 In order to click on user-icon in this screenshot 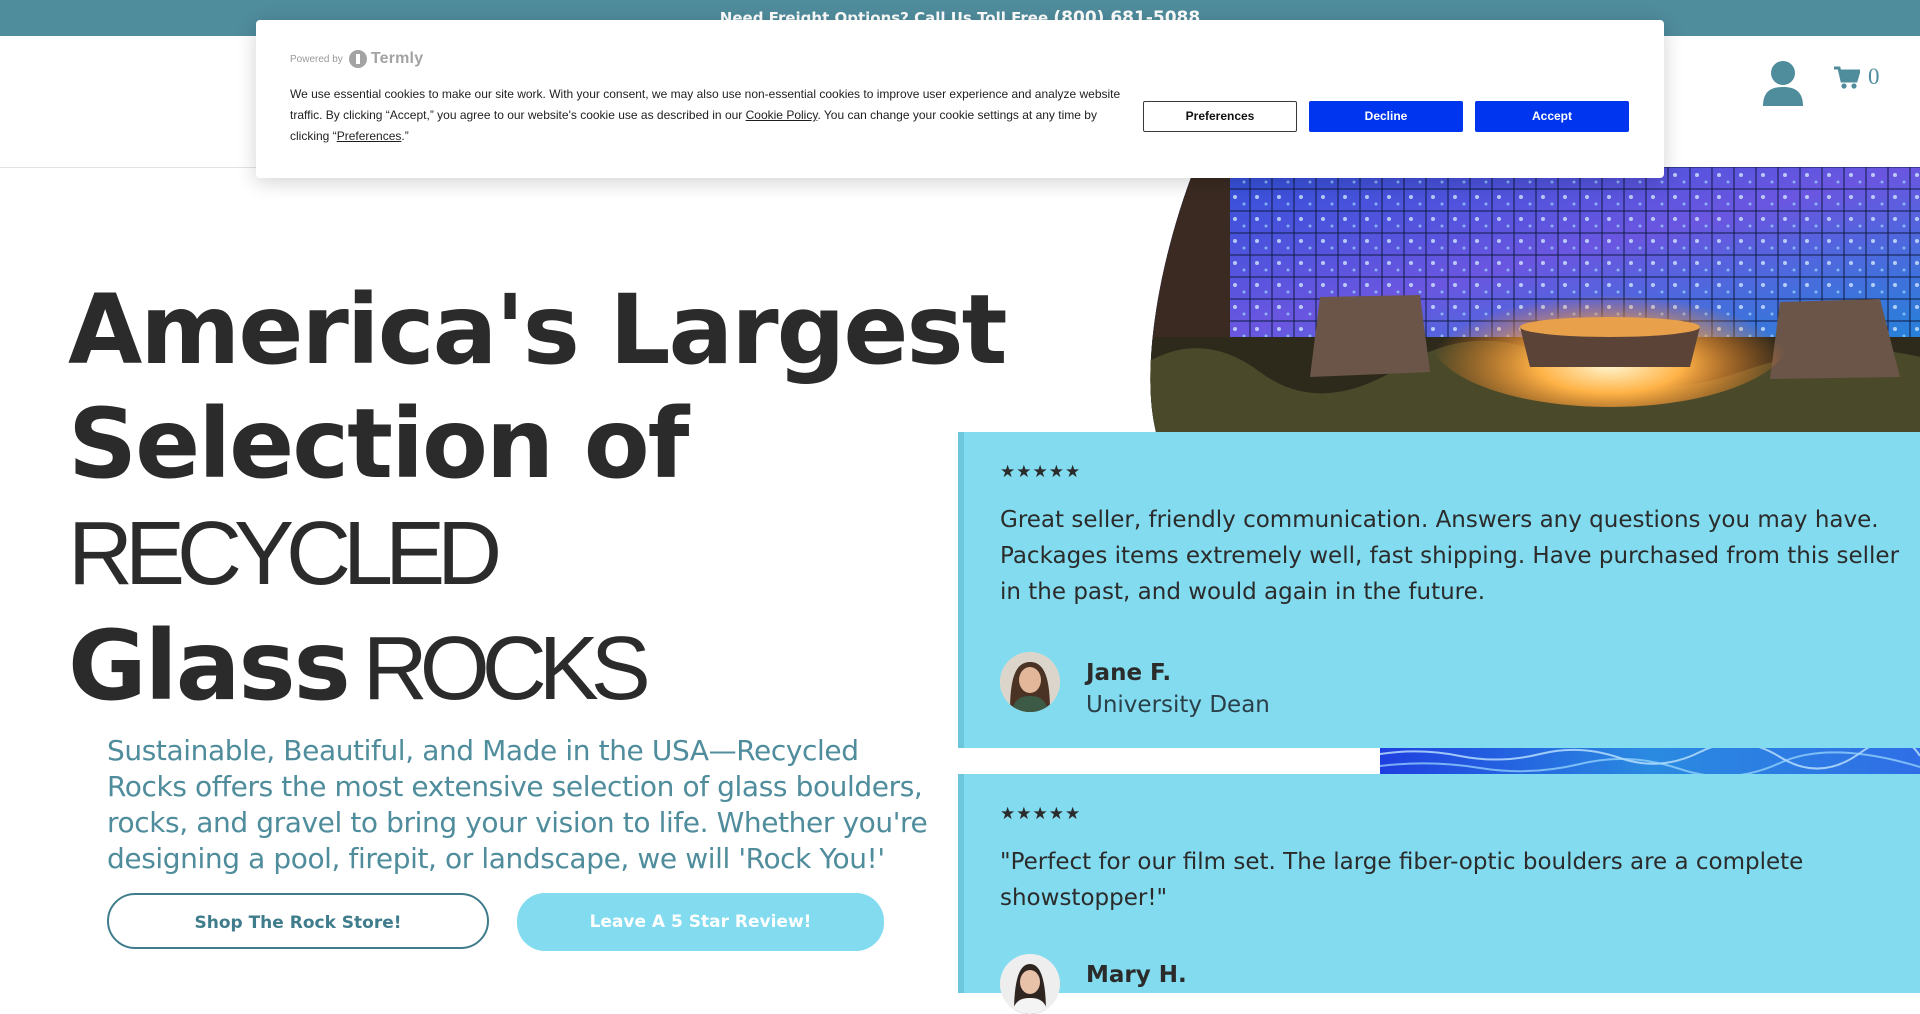, I will do `click(1783, 84)`.